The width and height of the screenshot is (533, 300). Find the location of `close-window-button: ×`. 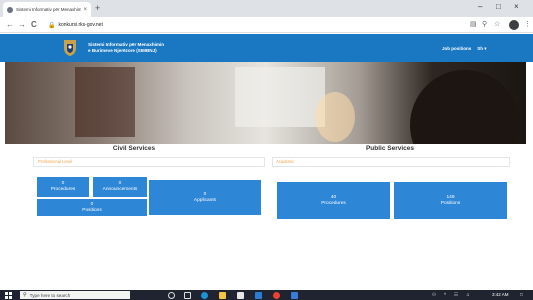

close-window-button: × is located at coordinates (516, 7).